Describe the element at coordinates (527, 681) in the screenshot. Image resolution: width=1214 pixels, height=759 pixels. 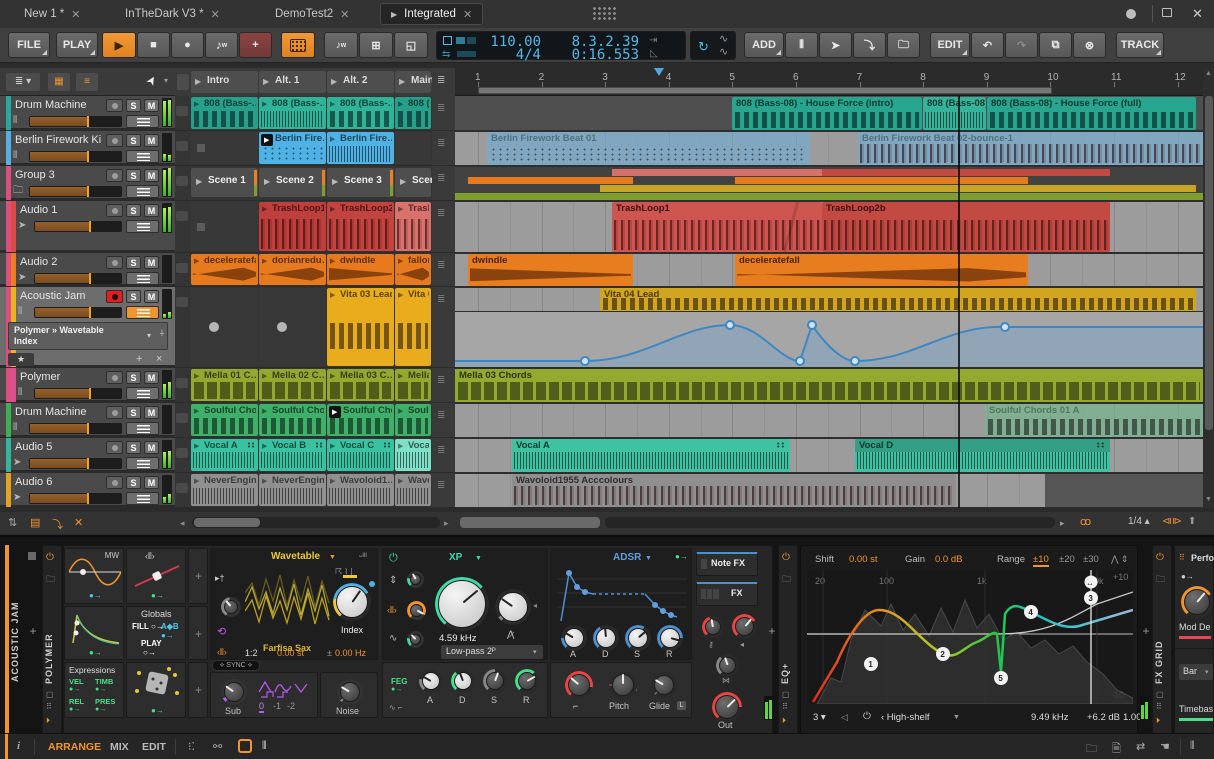
I see `feg-knob-r` at that location.